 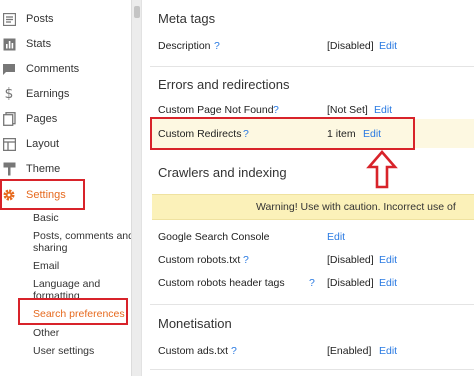 I want to click on google-search-console-label: Google Search Console, so click(x=214, y=237).